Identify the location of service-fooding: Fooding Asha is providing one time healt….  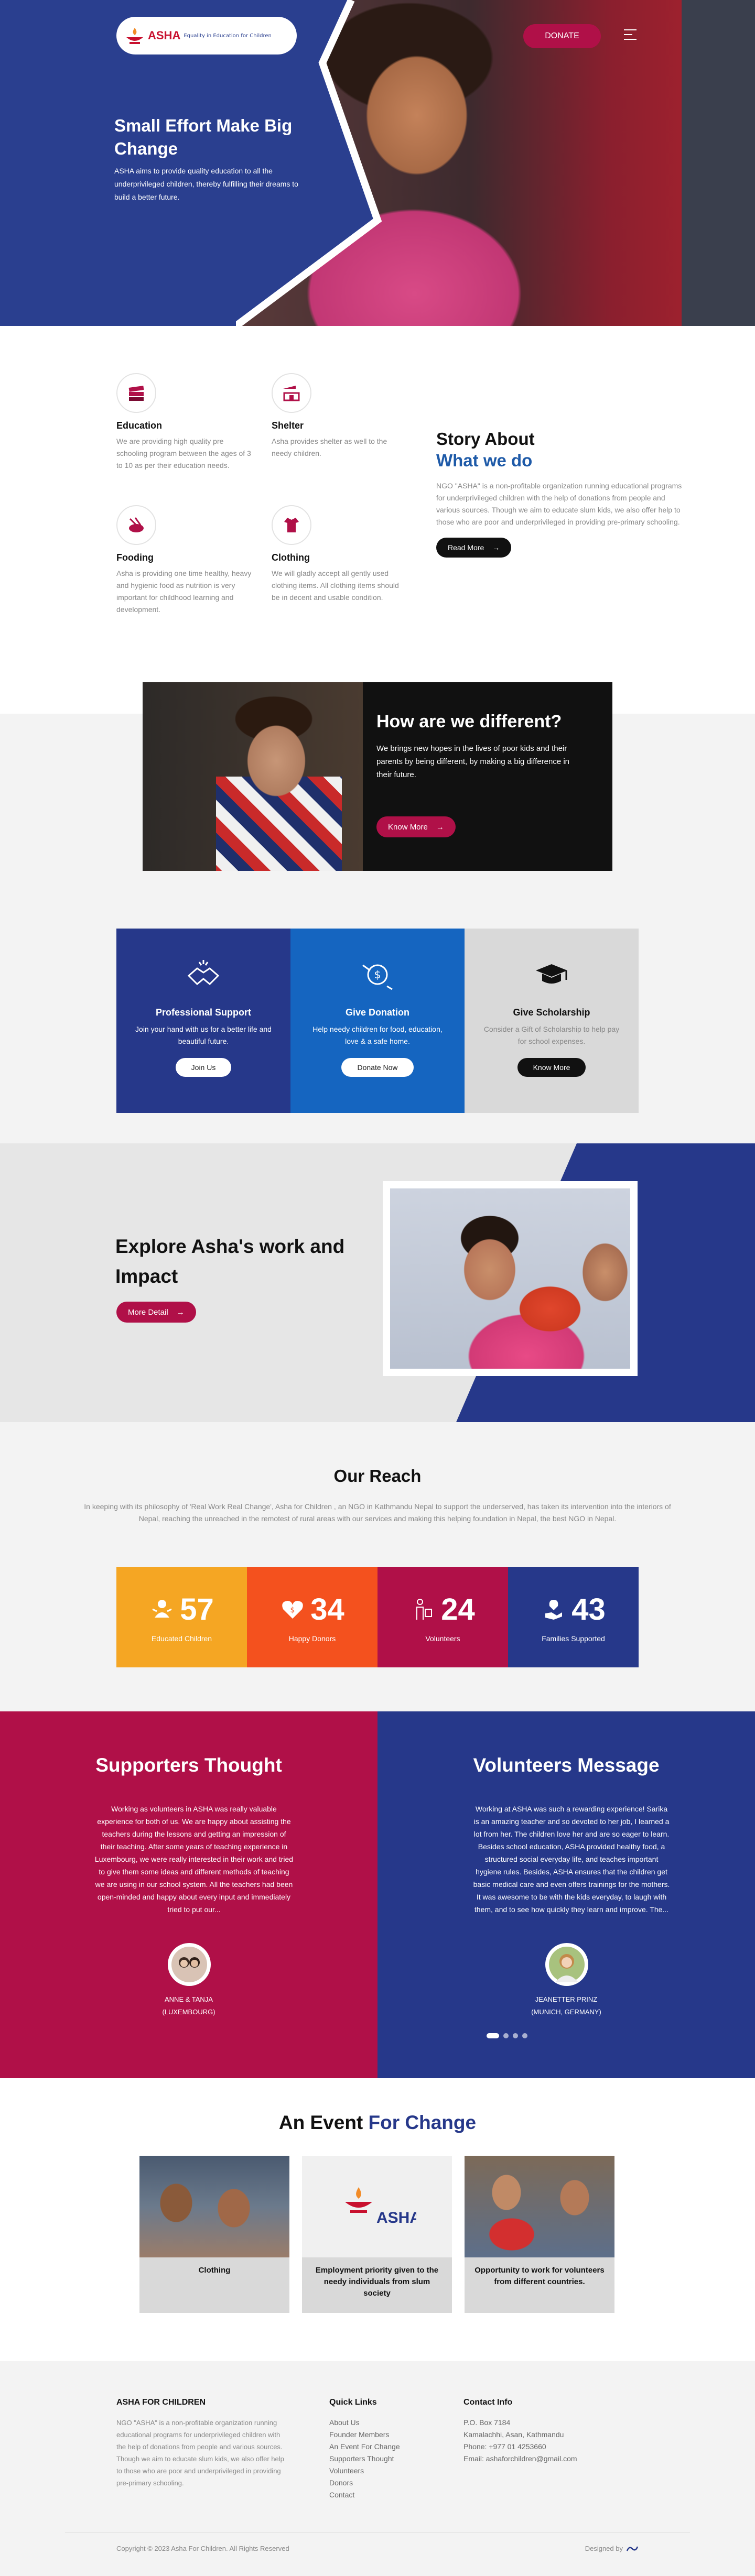
(184, 560).